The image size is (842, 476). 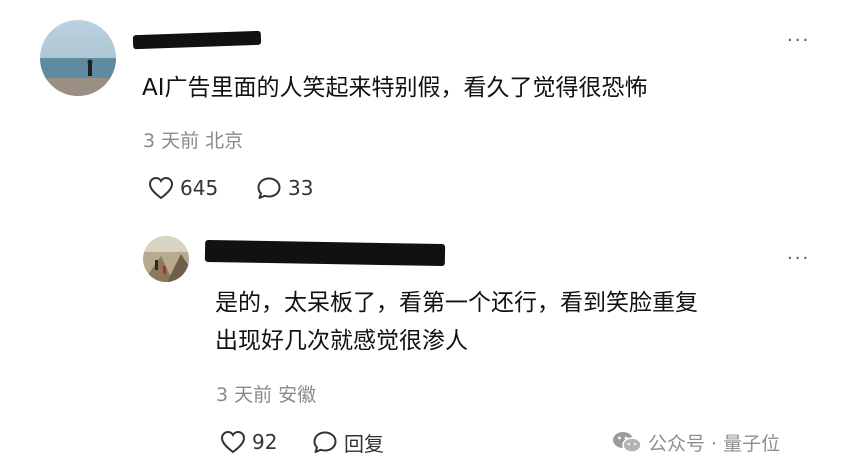 I want to click on reply-label: 回复, so click(x=364, y=443).